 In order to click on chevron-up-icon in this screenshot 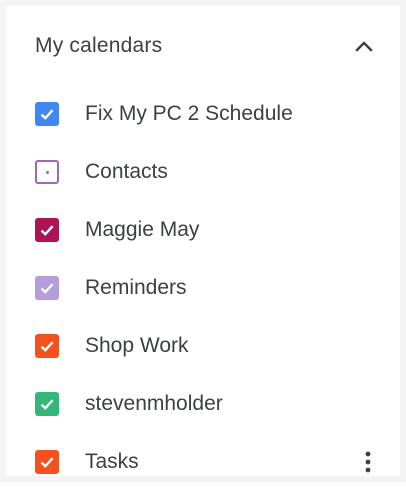, I will do `click(364, 46)`.